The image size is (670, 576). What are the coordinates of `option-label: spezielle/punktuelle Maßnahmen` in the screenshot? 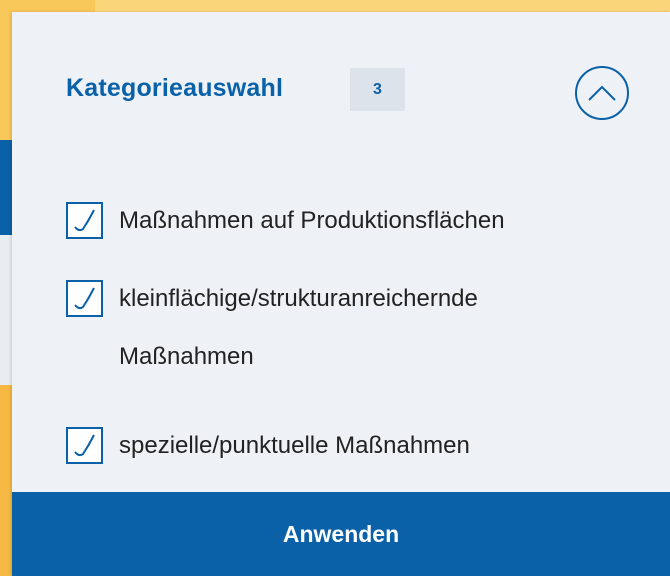 It's located at (294, 445).